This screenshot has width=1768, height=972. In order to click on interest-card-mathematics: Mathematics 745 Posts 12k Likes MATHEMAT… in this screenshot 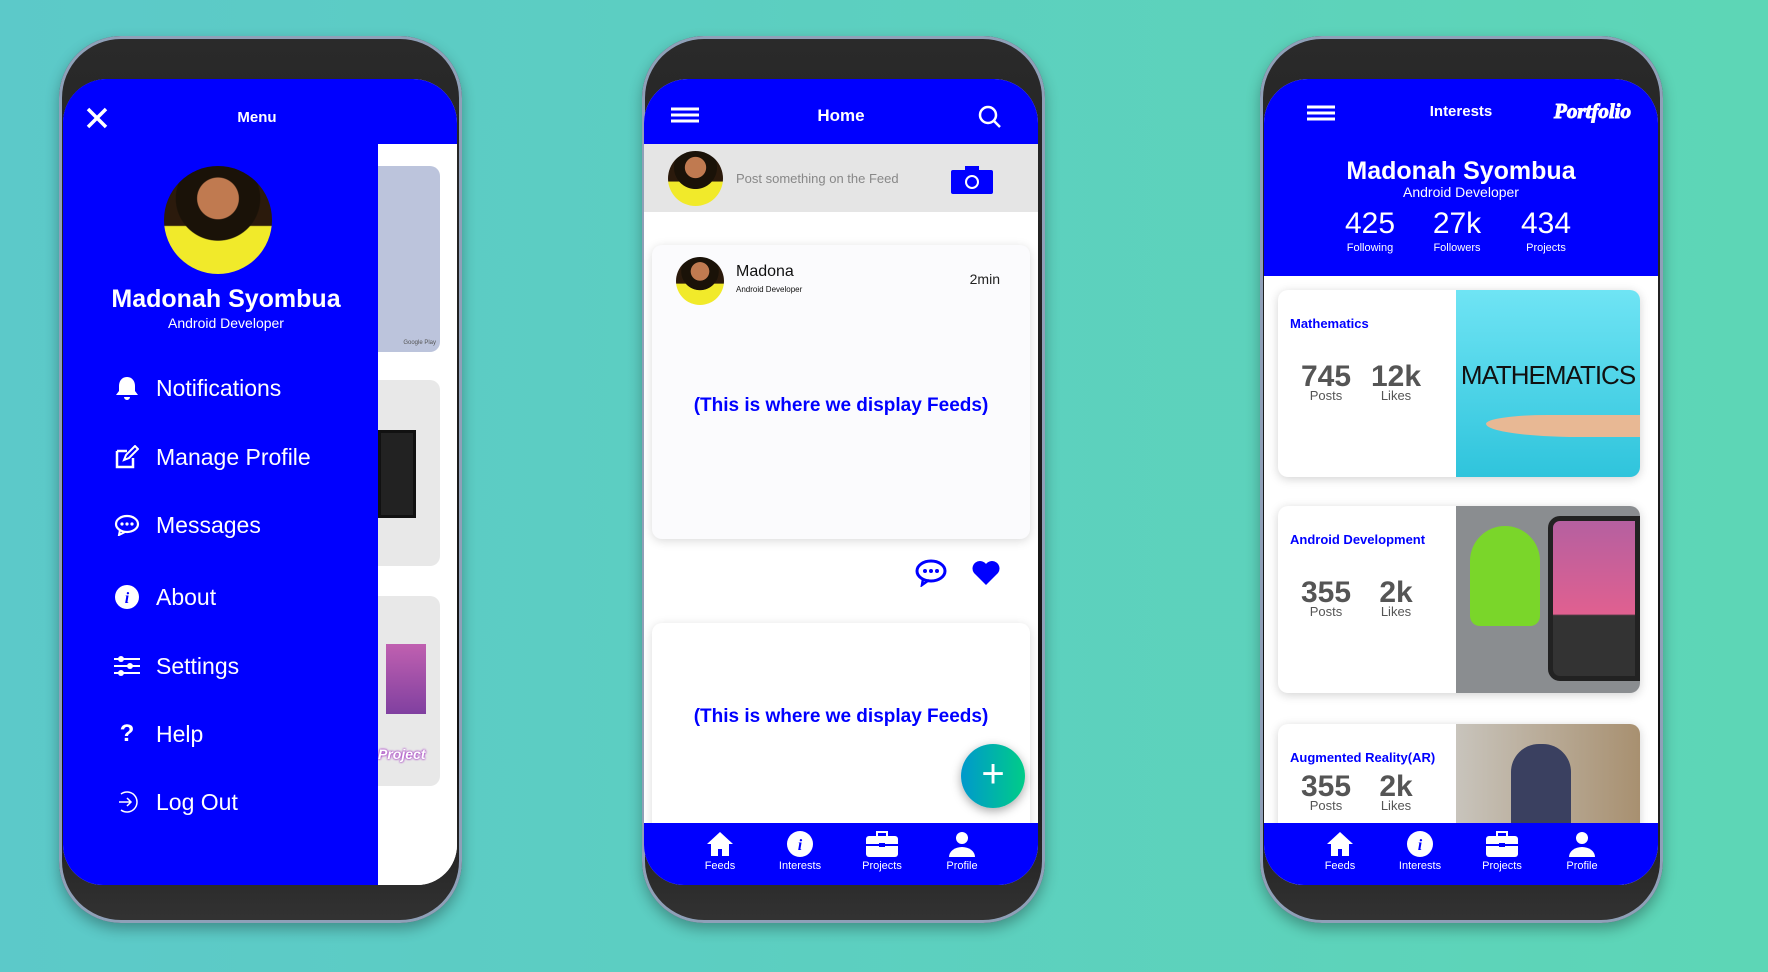, I will do `click(1459, 383)`.